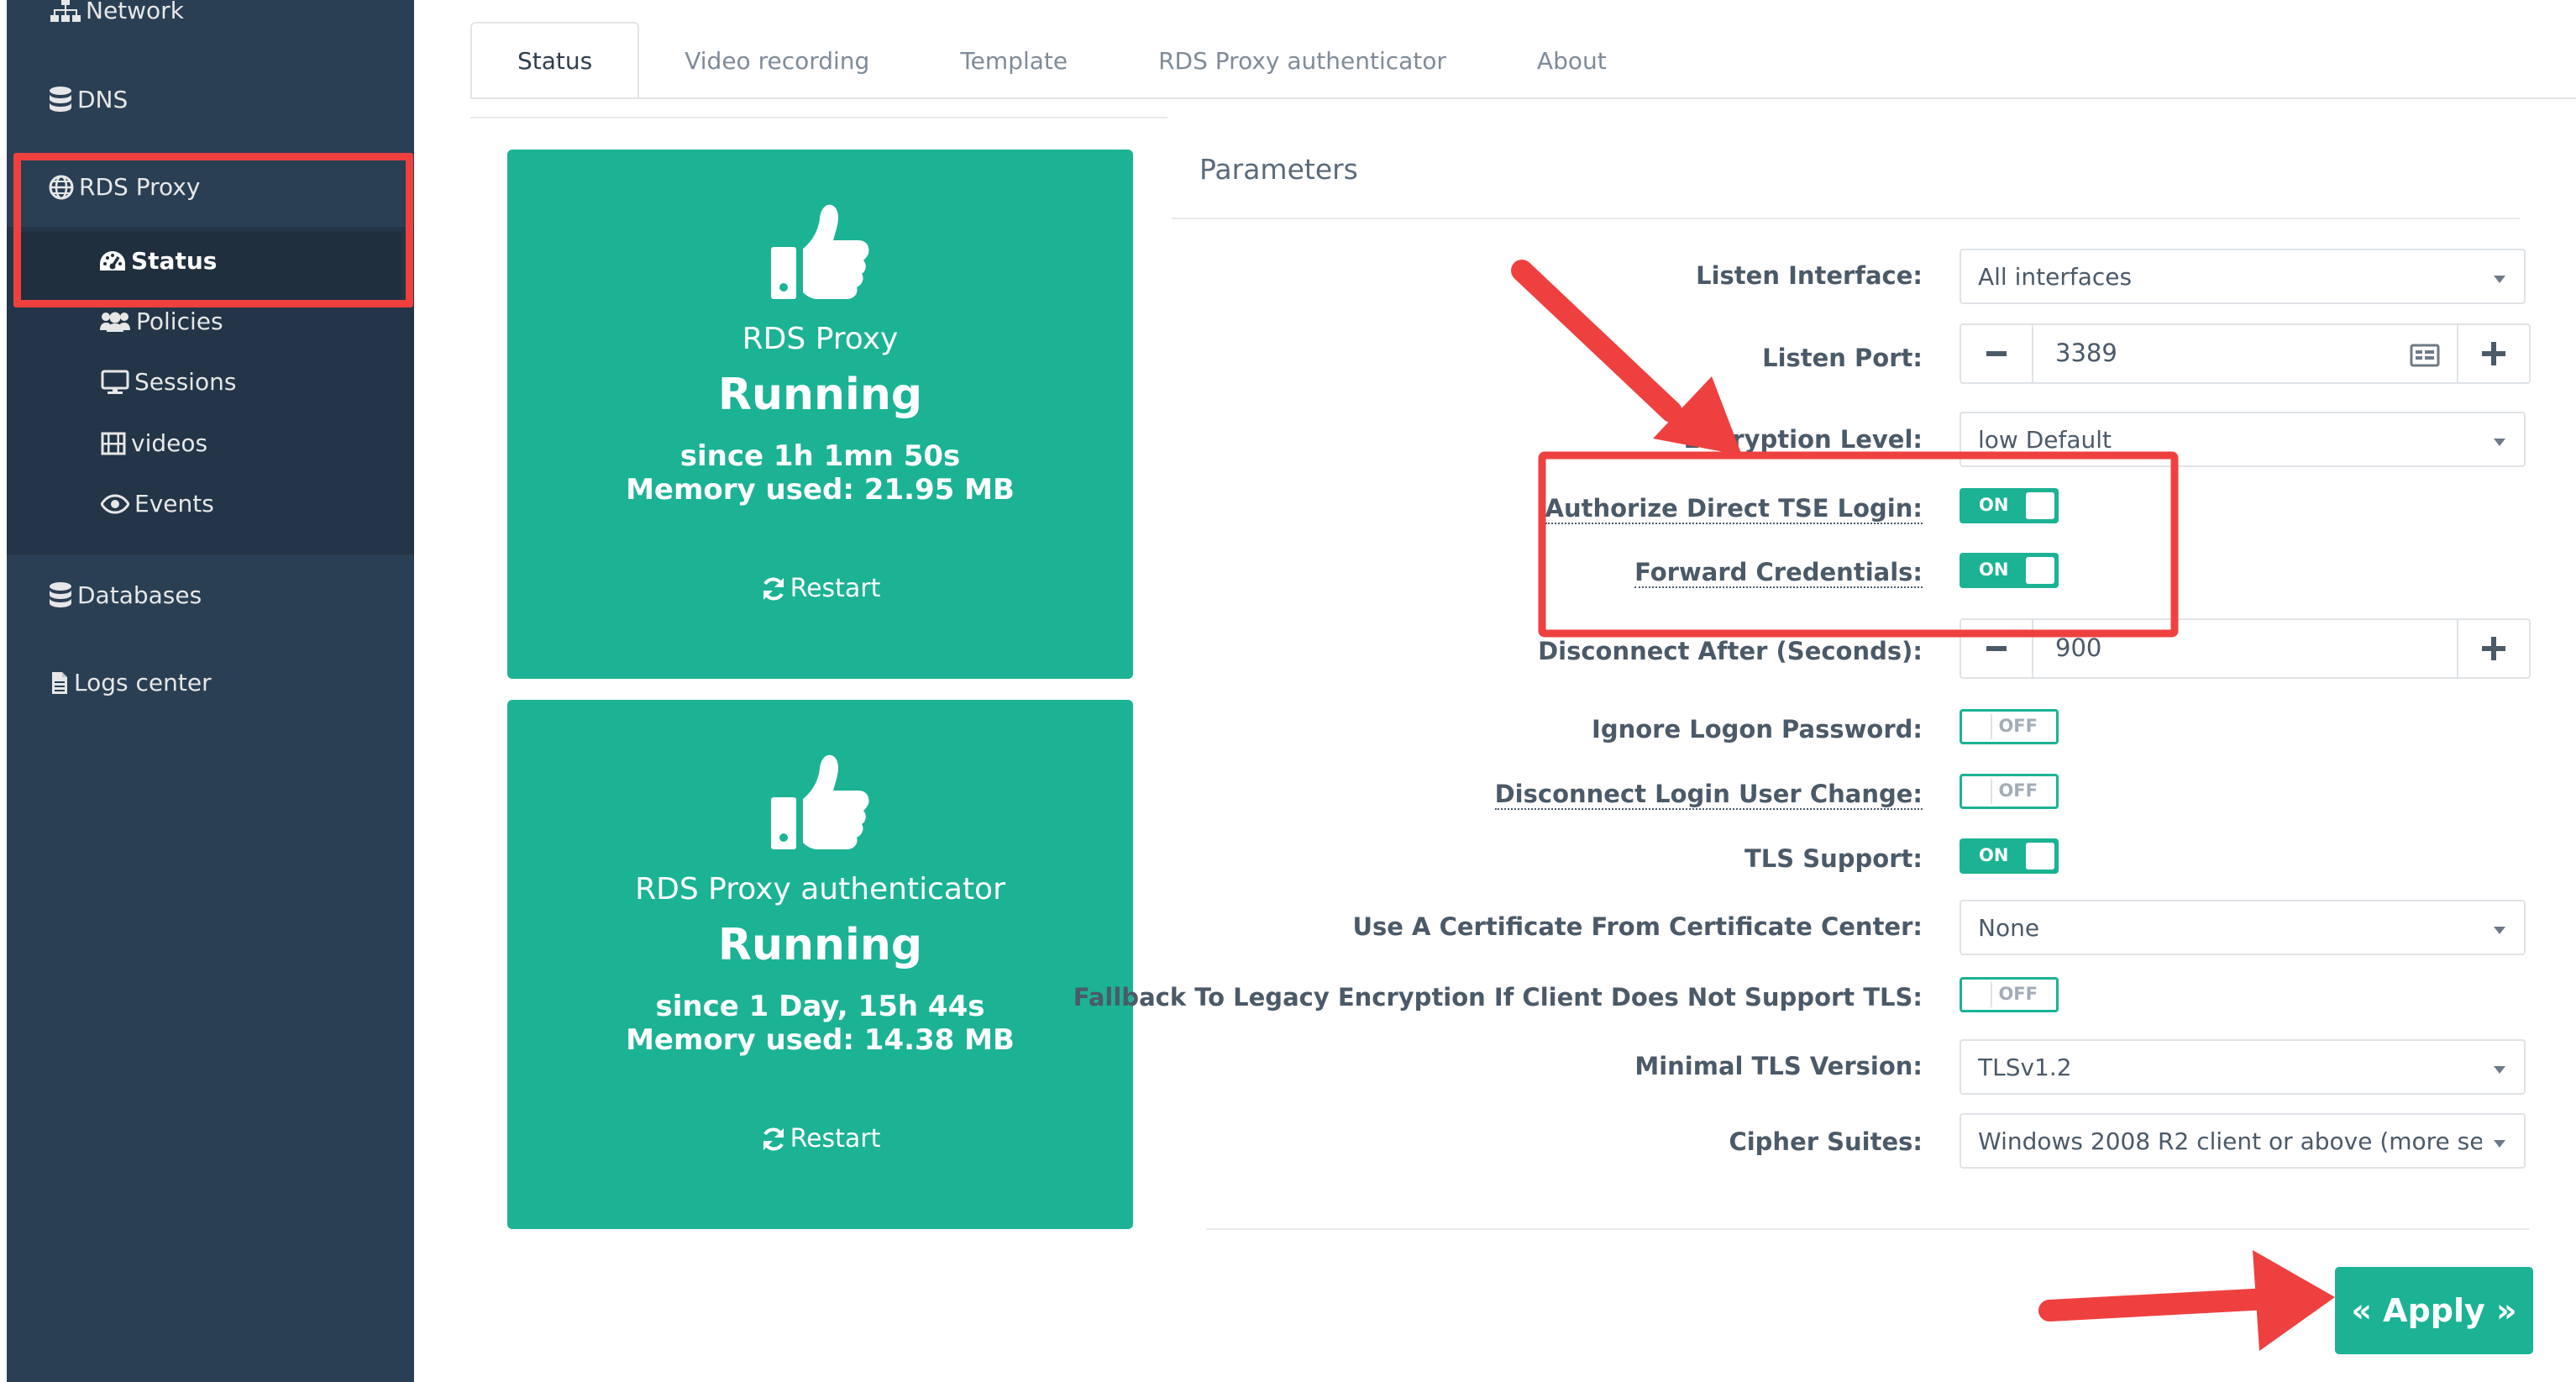 The width and height of the screenshot is (2576, 1382). What do you see at coordinates (1302, 60) in the screenshot?
I see `tab-rds-proxy-authenticator: RDS Proxy authenticator` at bounding box center [1302, 60].